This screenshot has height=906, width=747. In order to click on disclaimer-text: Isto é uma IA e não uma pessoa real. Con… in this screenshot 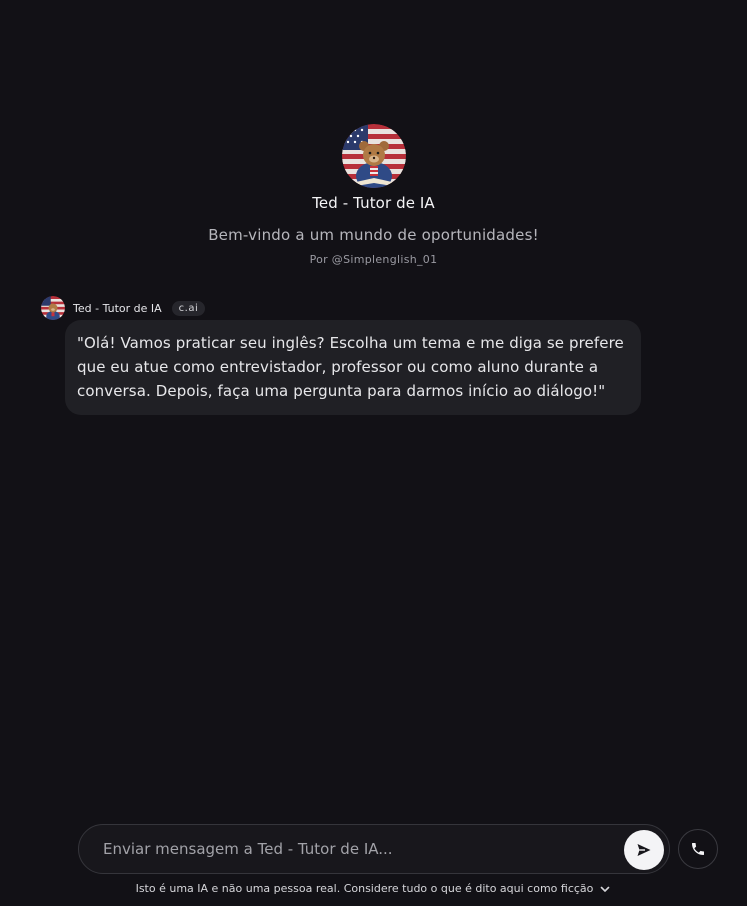, I will do `click(364, 888)`.